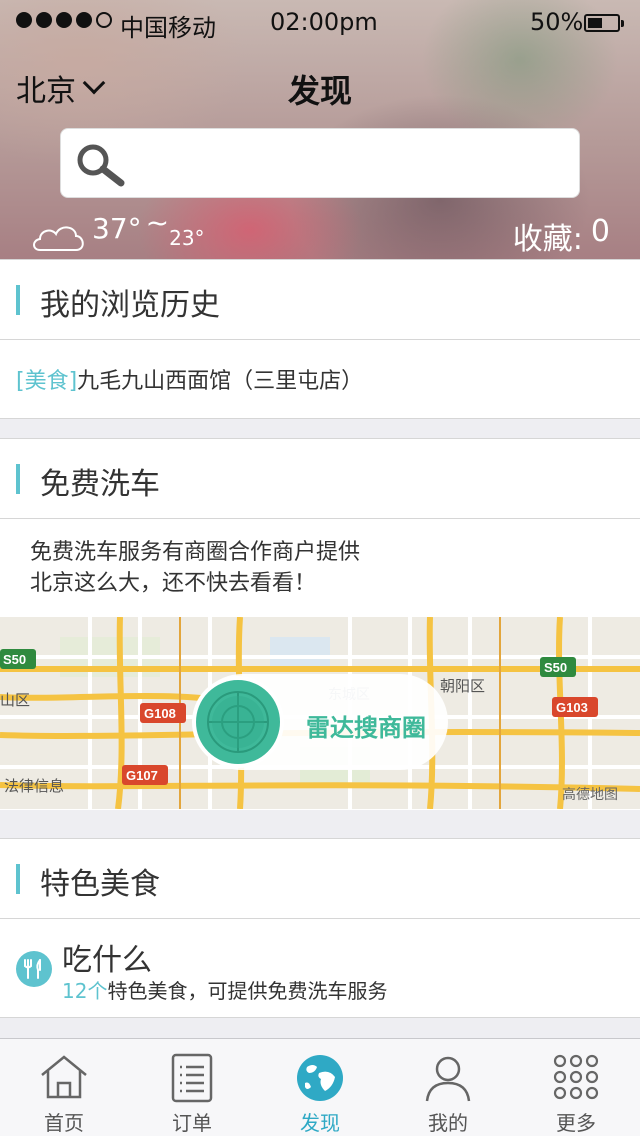 The height and width of the screenshot is (1136, 640). What do you see at coordinates (100, 884) in the screenshot?
I see `food-title: 特色美食` at bounding box center [100, 884].